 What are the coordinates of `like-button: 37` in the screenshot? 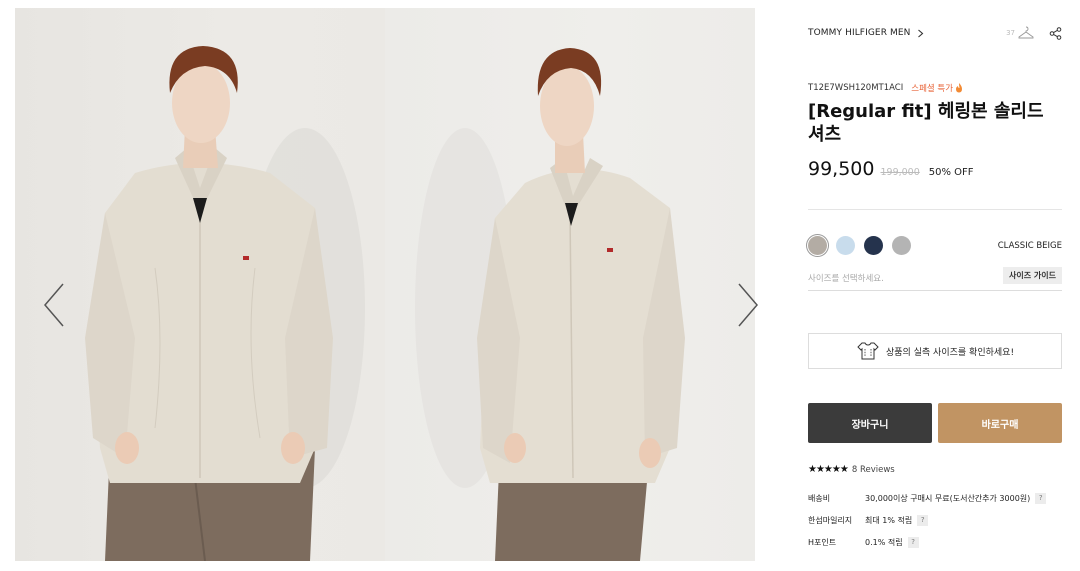 It's located at (1020, 32).